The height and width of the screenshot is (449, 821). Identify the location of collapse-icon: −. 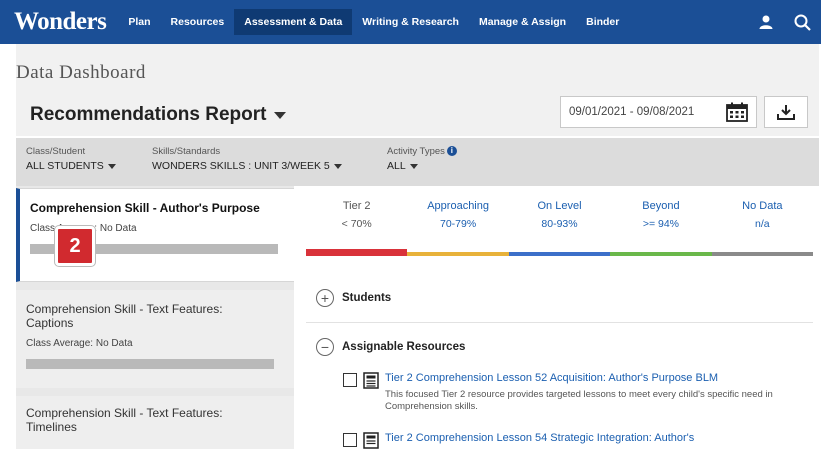
(325, 347).